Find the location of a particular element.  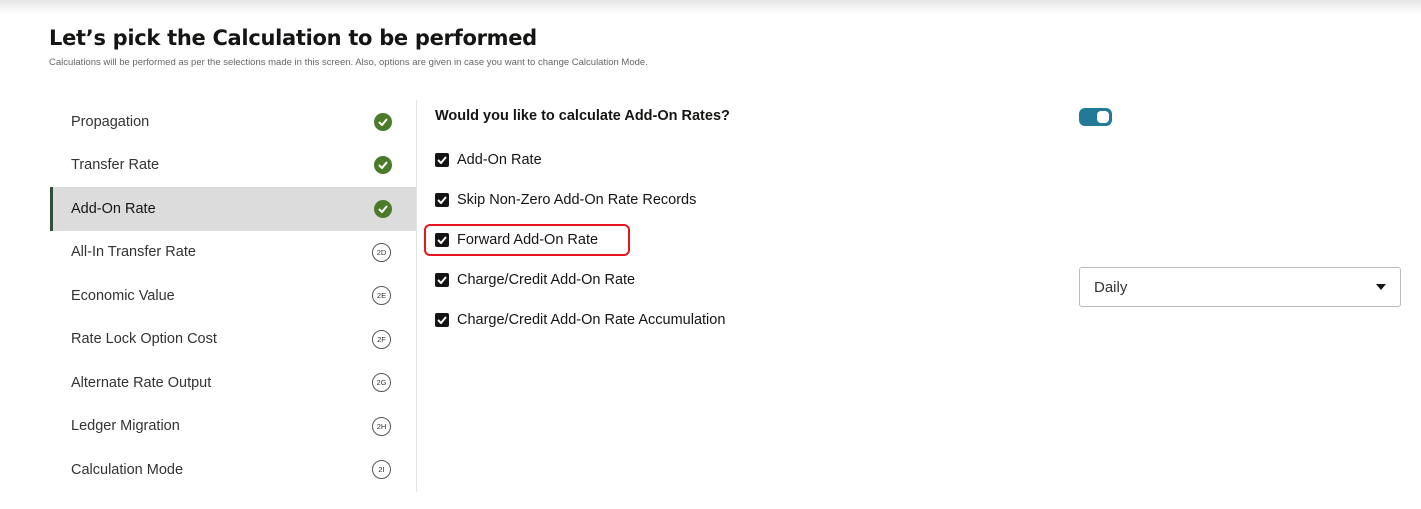

add-on-toggle is located at coordinates (1095, 117).